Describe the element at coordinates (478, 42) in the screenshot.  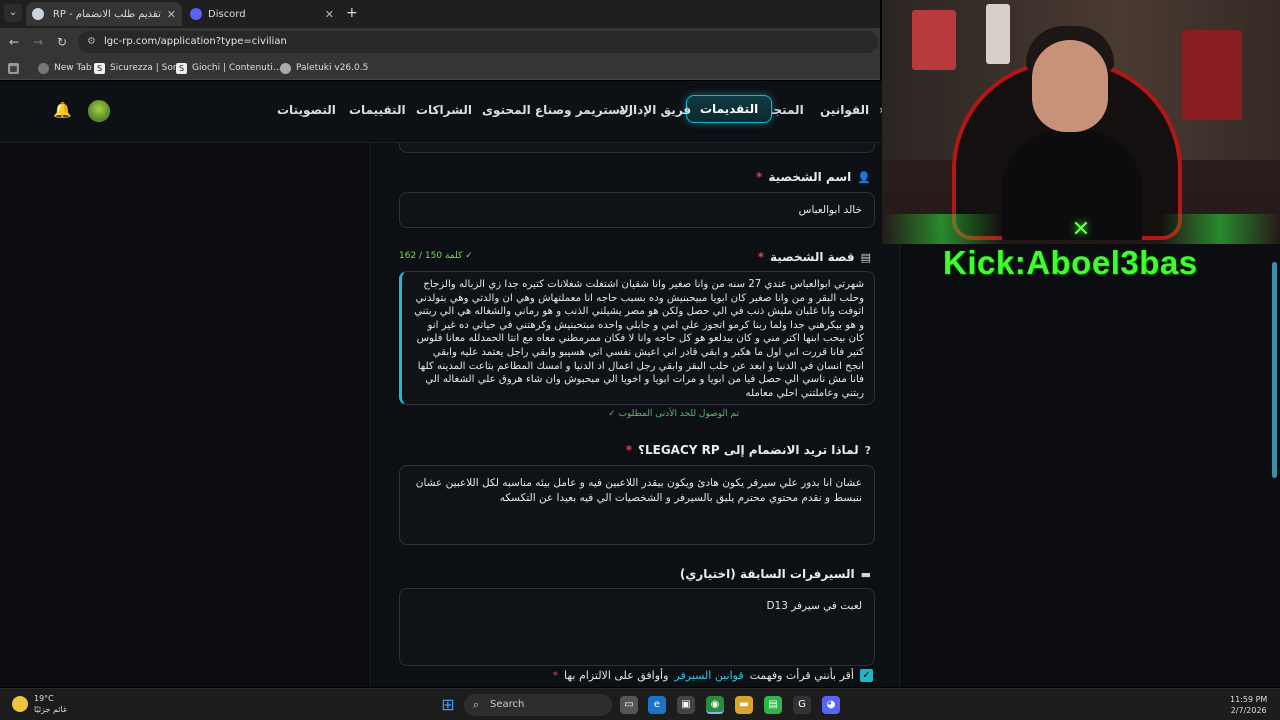
I see `url-input: ⚙ lgc-rp.com/application?type=civilian` at that location.